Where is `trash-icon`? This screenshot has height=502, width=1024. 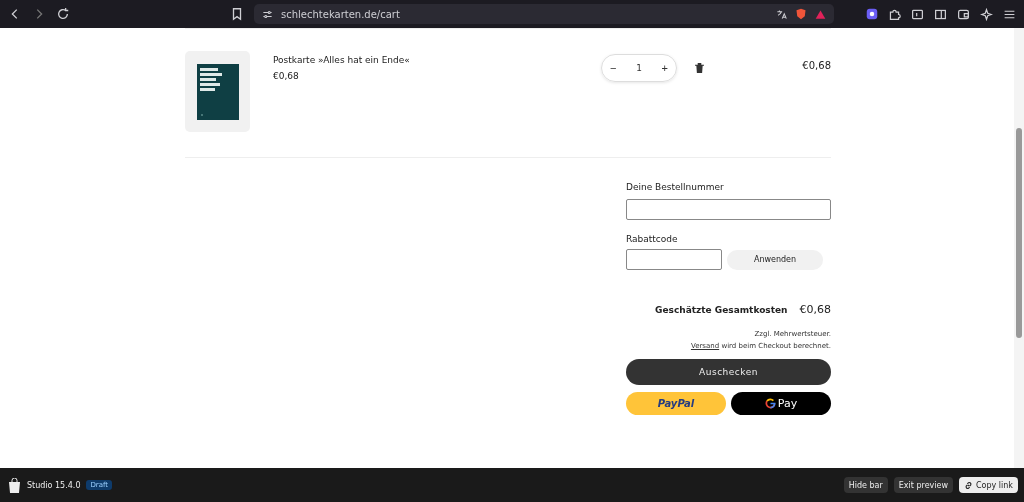
trash-icon is located at coordinates (699, 68).